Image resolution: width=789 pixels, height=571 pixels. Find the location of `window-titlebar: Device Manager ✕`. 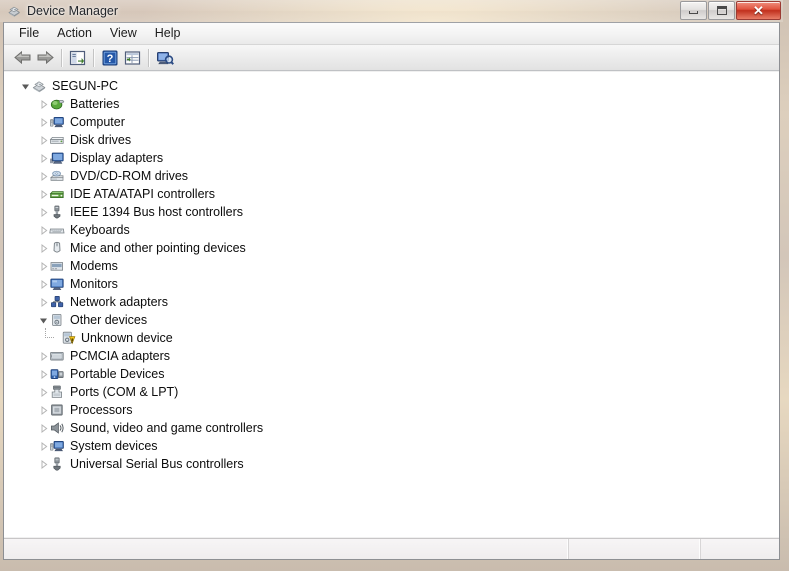

window-titlebar: Device Manager ✕ is located at coordinates (391, 11).